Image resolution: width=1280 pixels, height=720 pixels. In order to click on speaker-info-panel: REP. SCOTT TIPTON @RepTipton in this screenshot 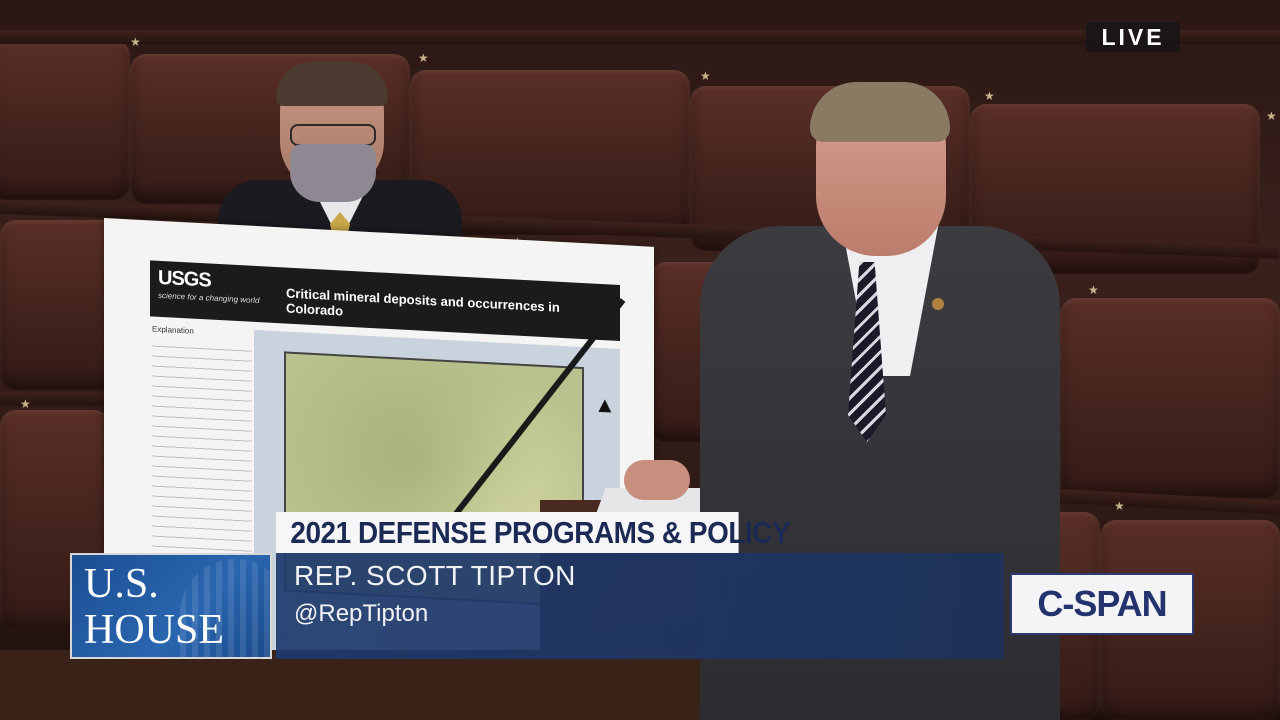, I will do `click(640, 606)`.